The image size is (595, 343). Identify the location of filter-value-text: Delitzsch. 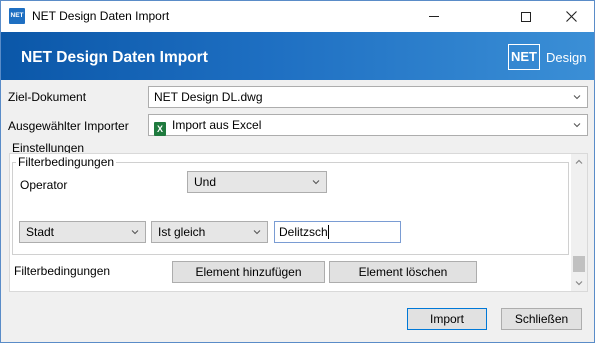
(303, 232).